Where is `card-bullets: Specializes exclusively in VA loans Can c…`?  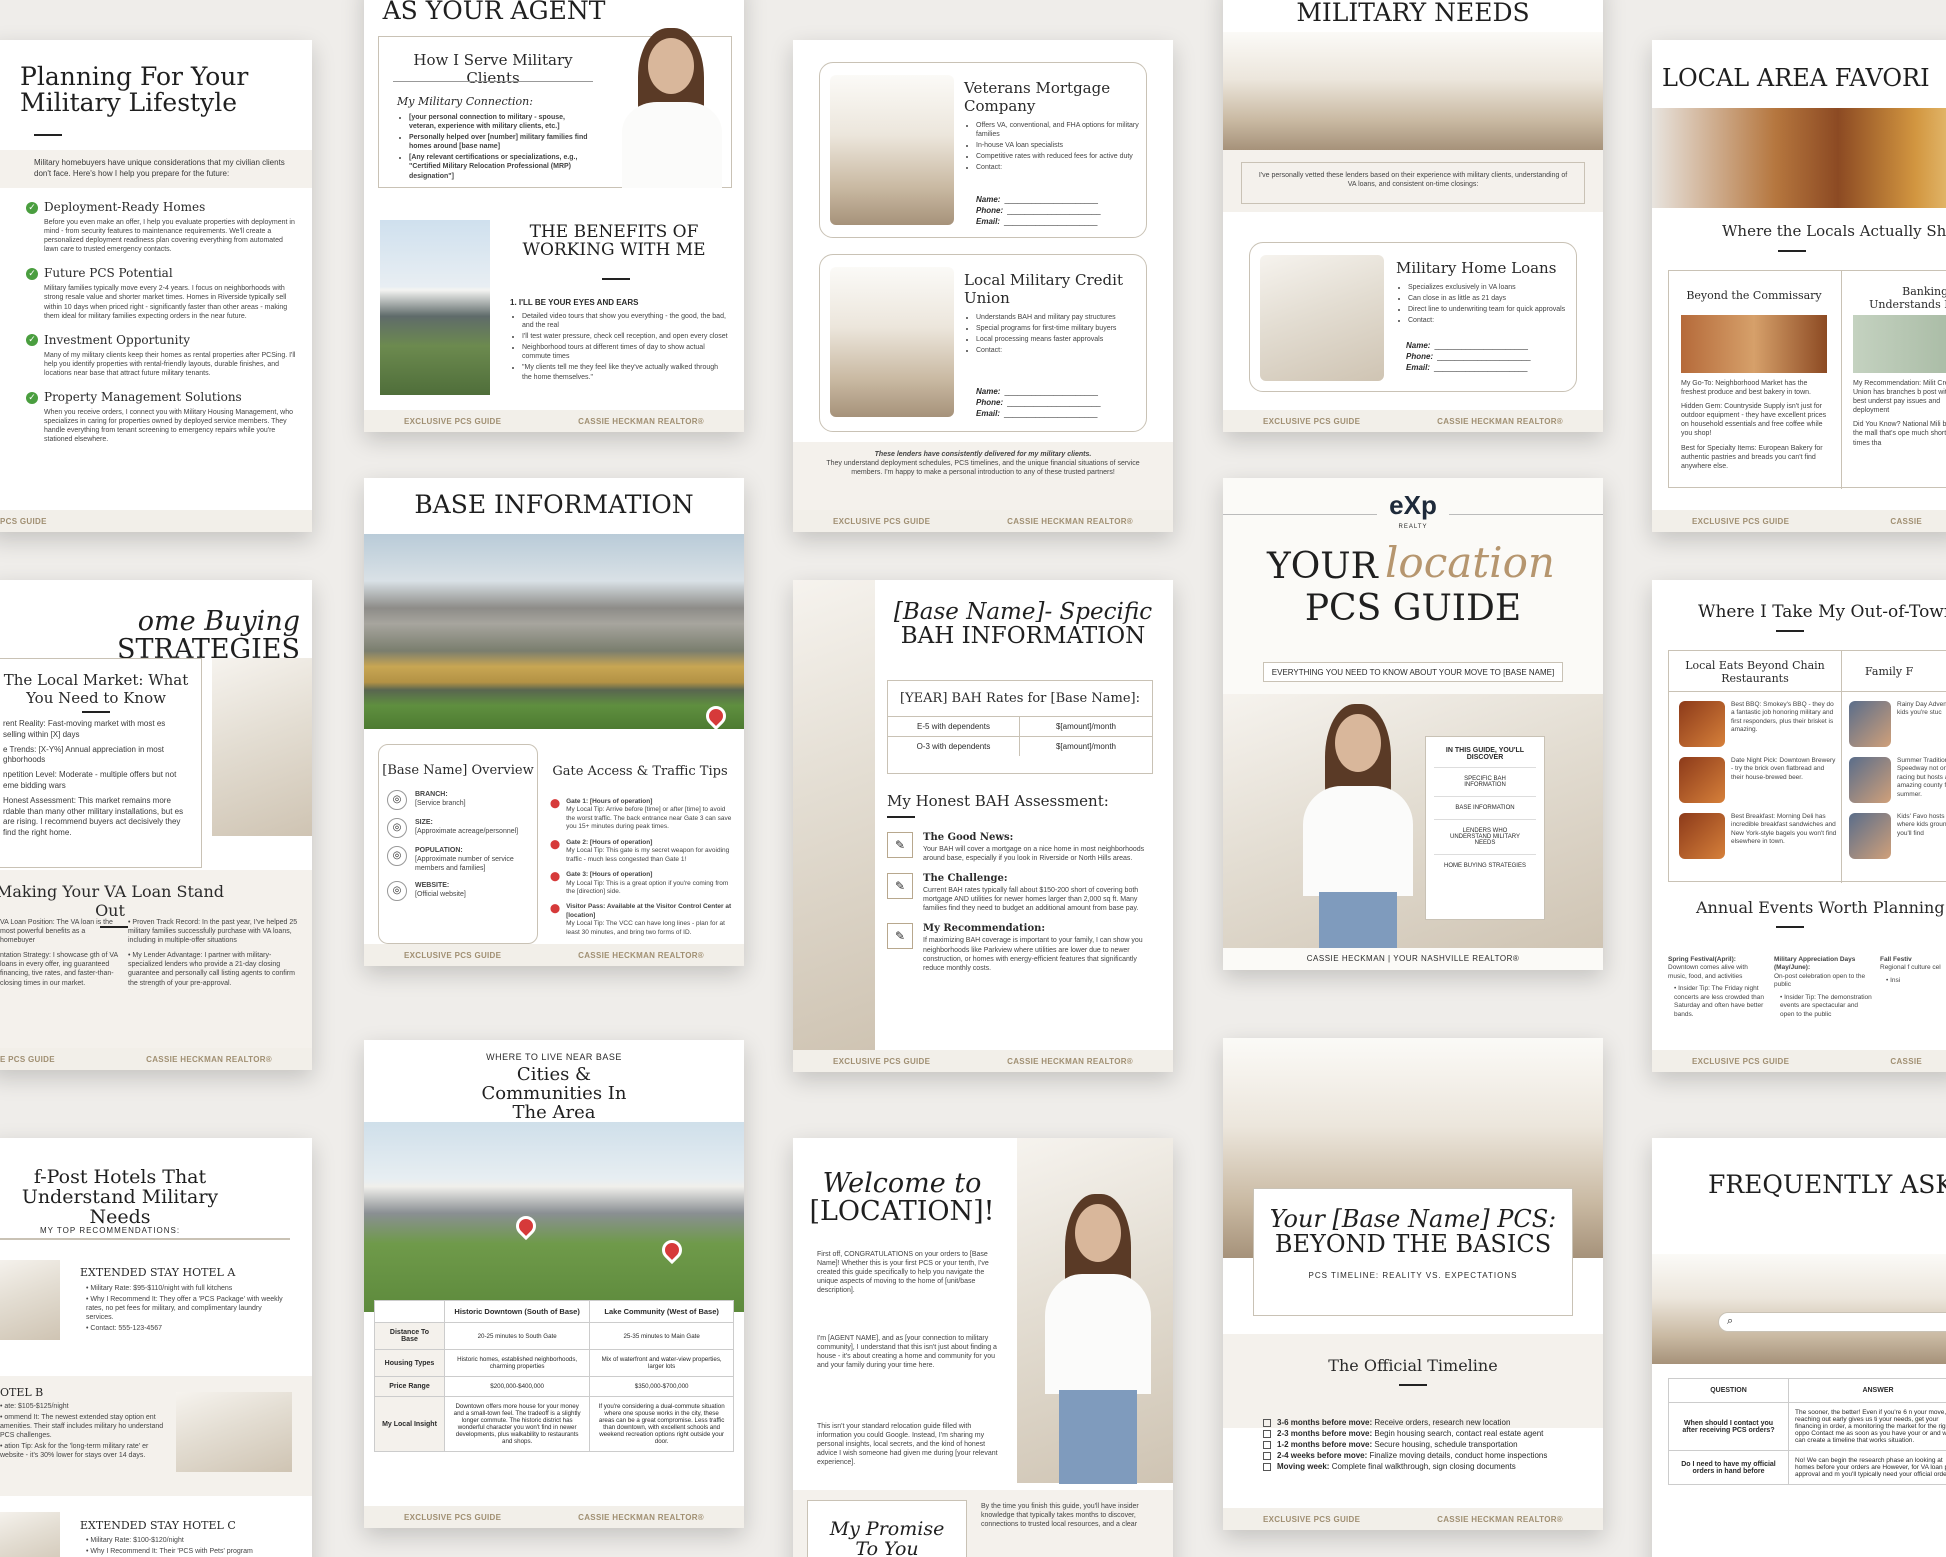 card-bullets: Specializes exclusively in VA loans Can c… is located at coordinates (1481, 305).